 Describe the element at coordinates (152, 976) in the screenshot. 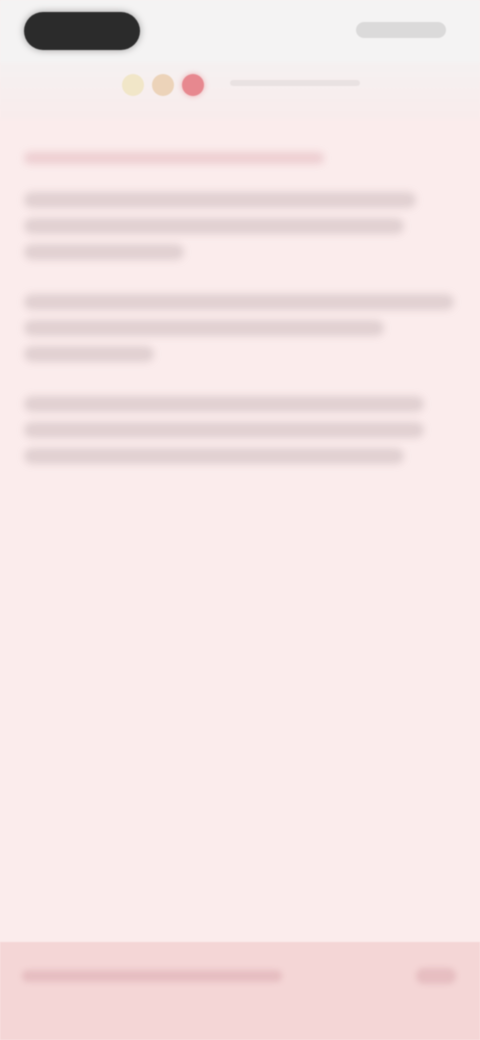

I see `bottom-bar-label` at that location.